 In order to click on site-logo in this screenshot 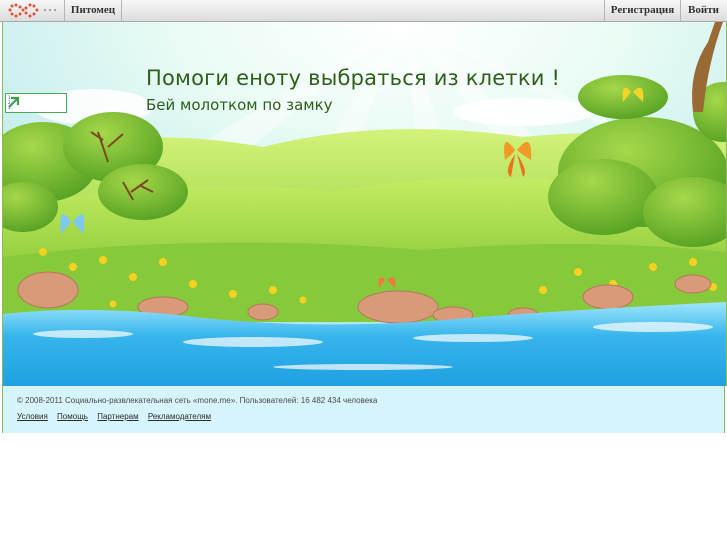, I will do `click(33, 10)`.